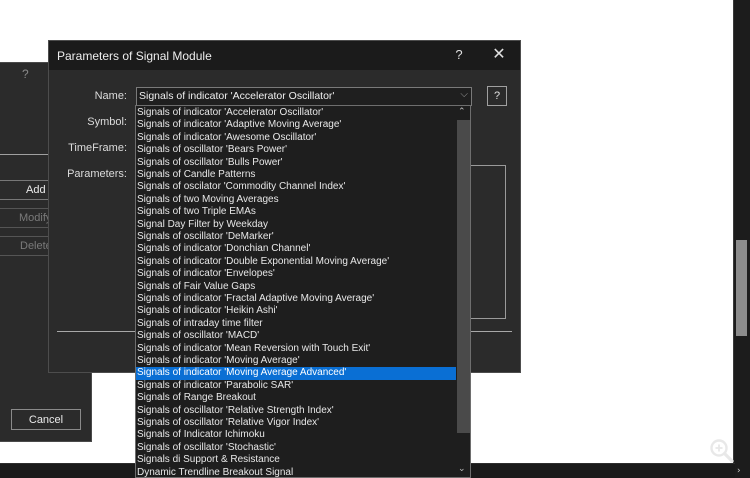  I want to click on dropdown-option: Signals of two Moving Averages, so click(296, 200).